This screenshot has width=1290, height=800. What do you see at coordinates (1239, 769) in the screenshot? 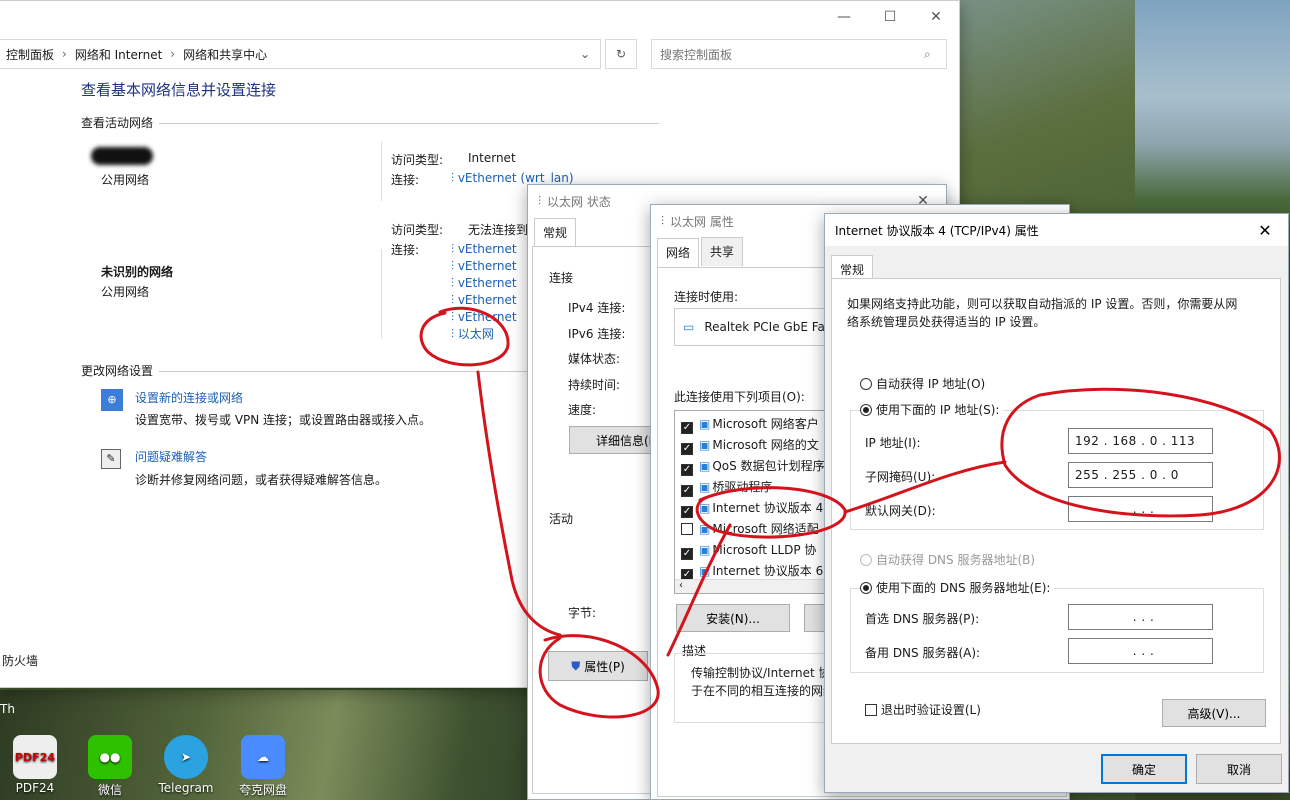
I see `cancel-button: 取消` at bounding box center [1239, 769].